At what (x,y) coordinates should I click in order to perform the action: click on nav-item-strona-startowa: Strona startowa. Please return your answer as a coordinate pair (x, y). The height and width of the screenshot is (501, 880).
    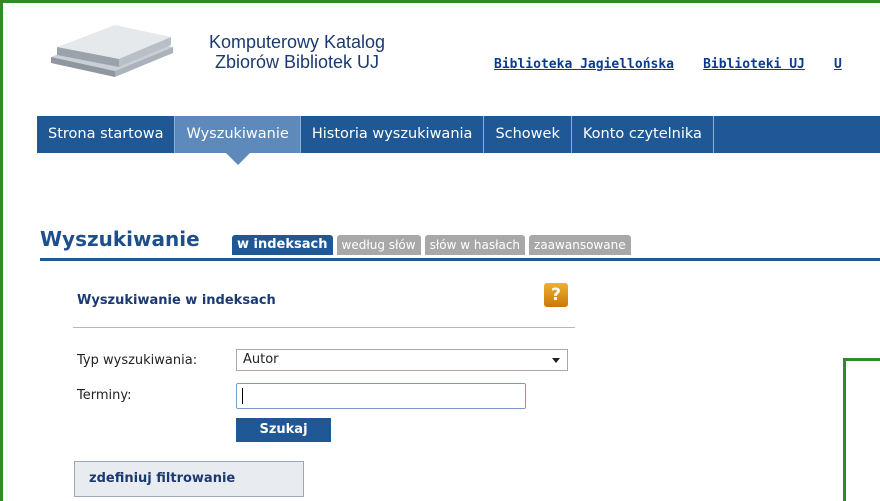
    Looking at the image, I should click on (106, 134).